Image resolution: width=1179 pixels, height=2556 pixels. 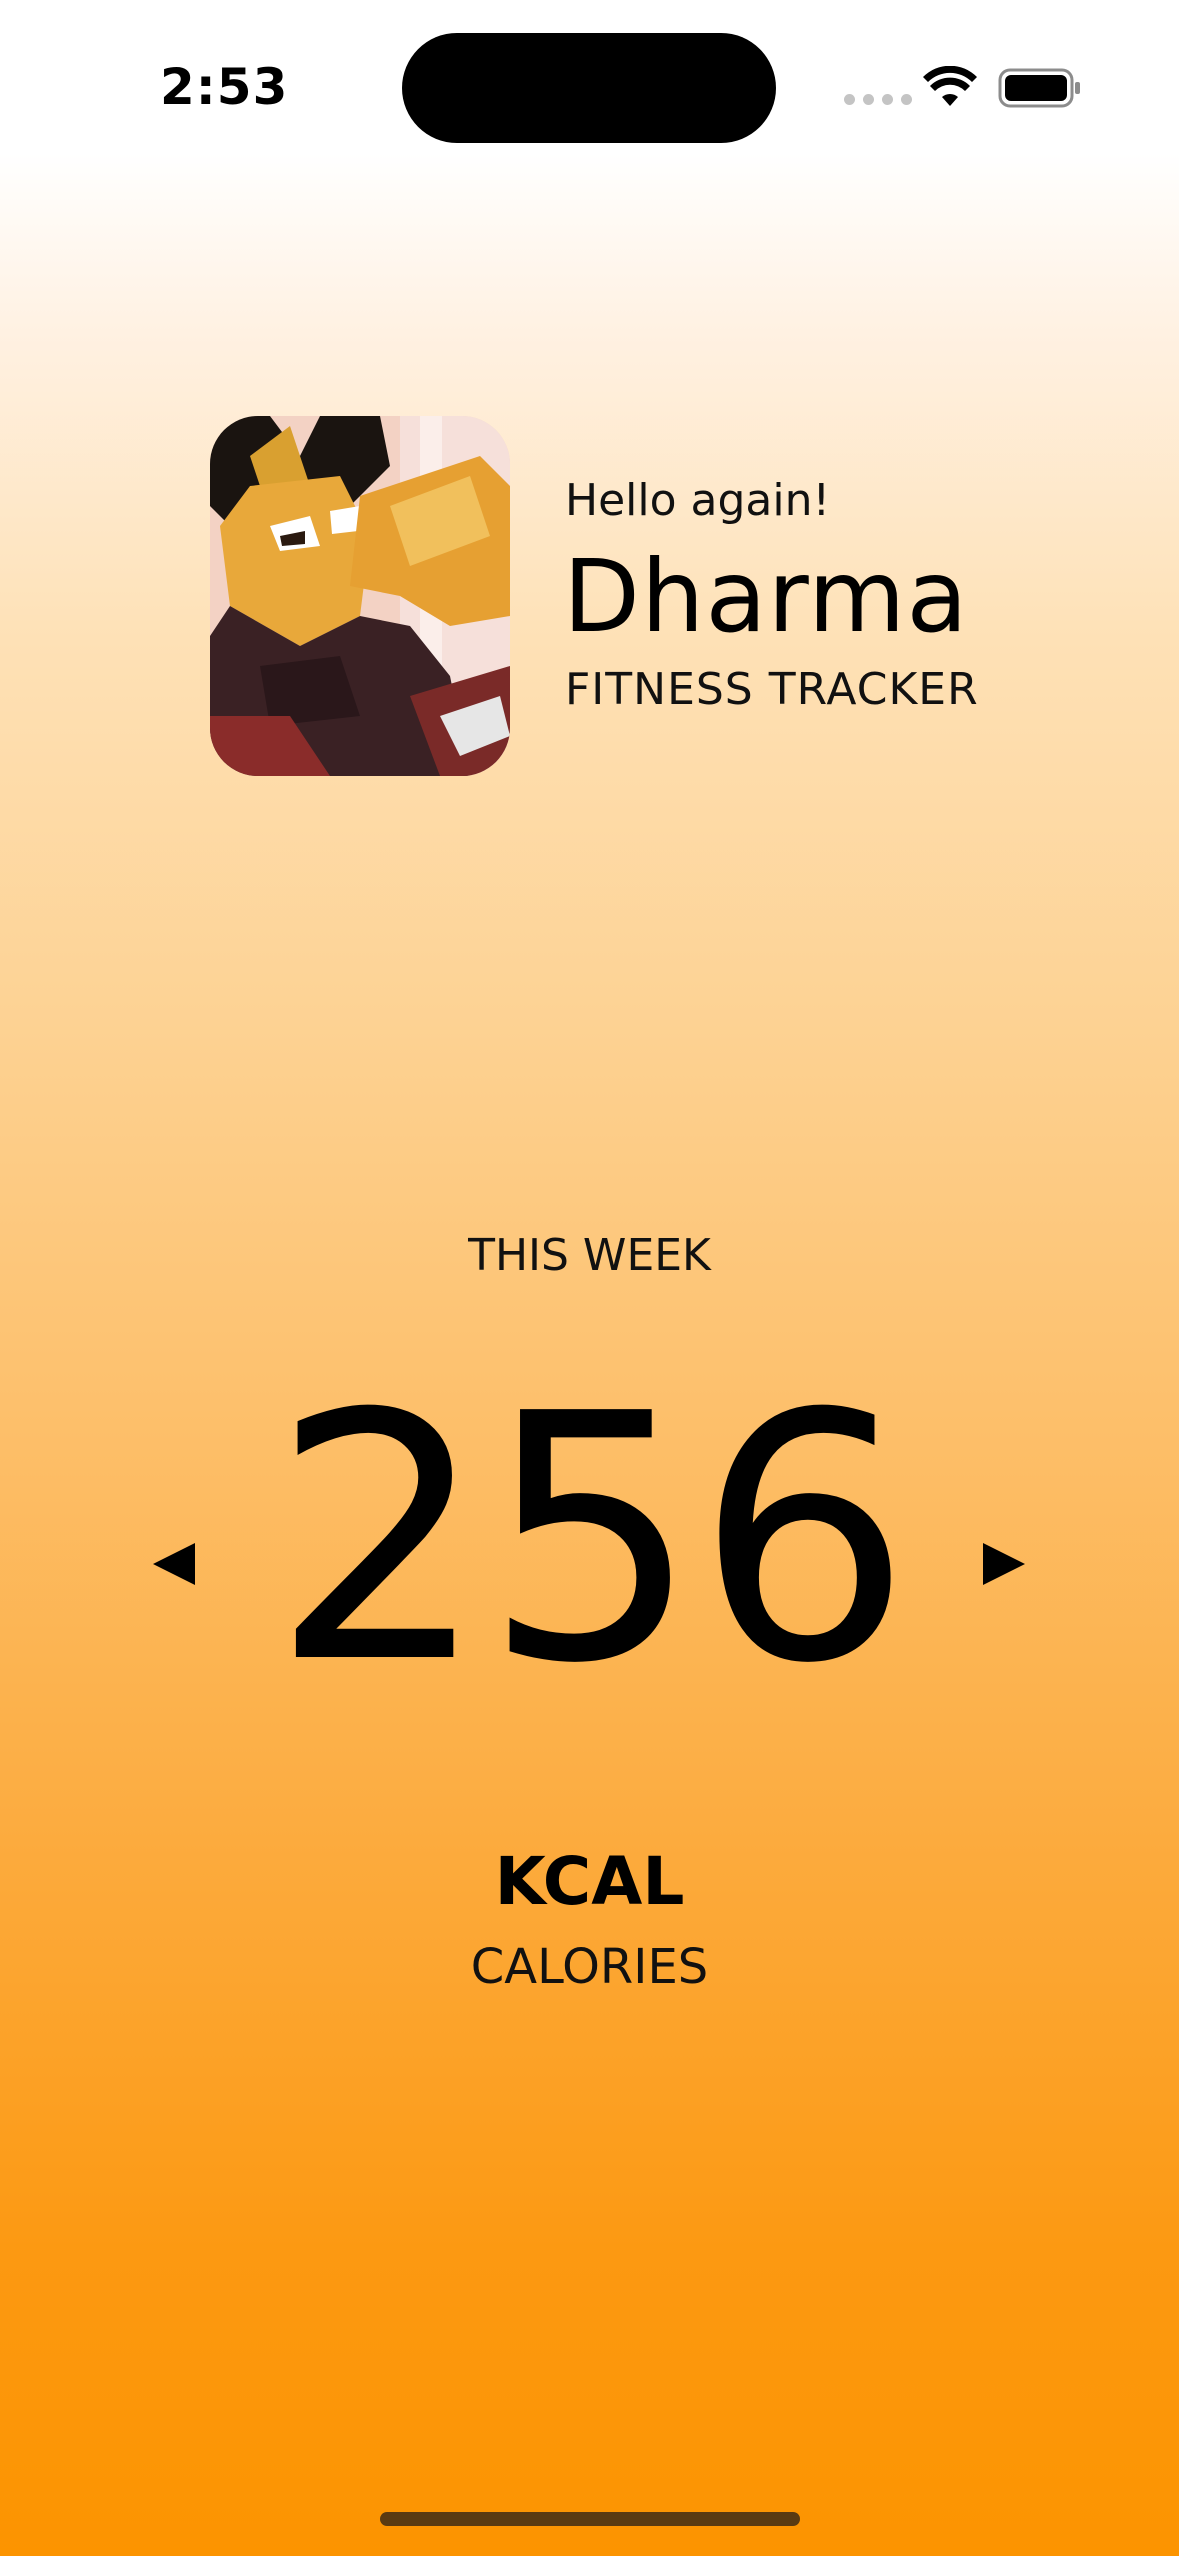 What do you see at coordinates (589, 1967) in the screenshot?
I see `metric-label: CALORIES` at bounding box center [589, 1967].